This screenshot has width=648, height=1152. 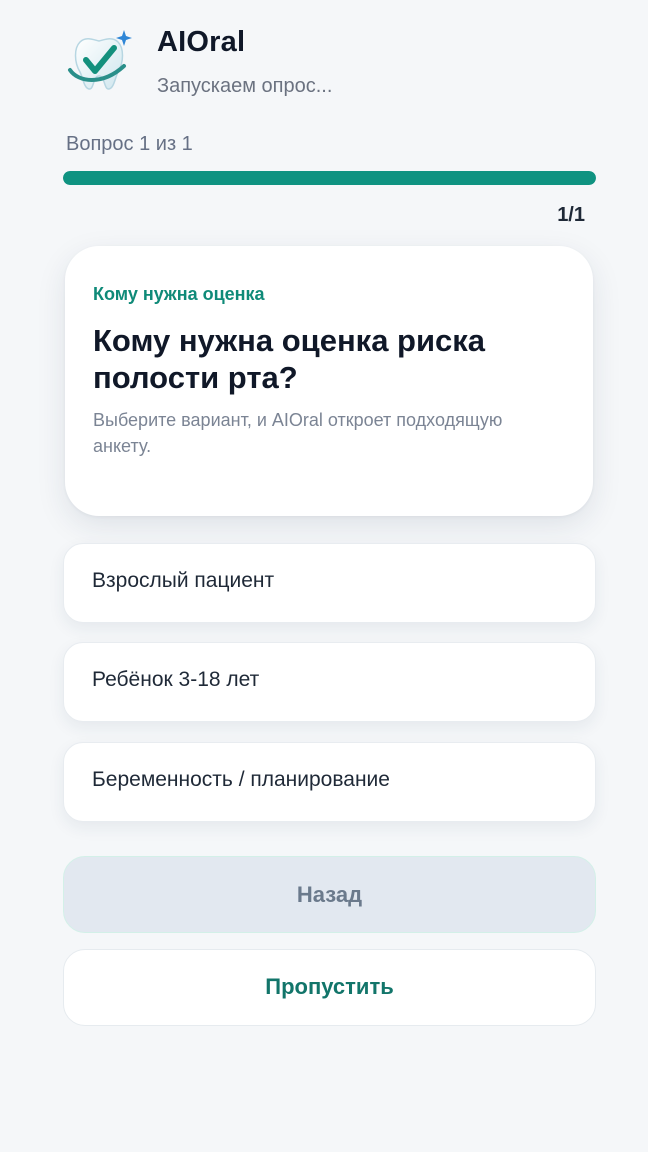 I want to click on progress-bar, so click(x=329, y=178).